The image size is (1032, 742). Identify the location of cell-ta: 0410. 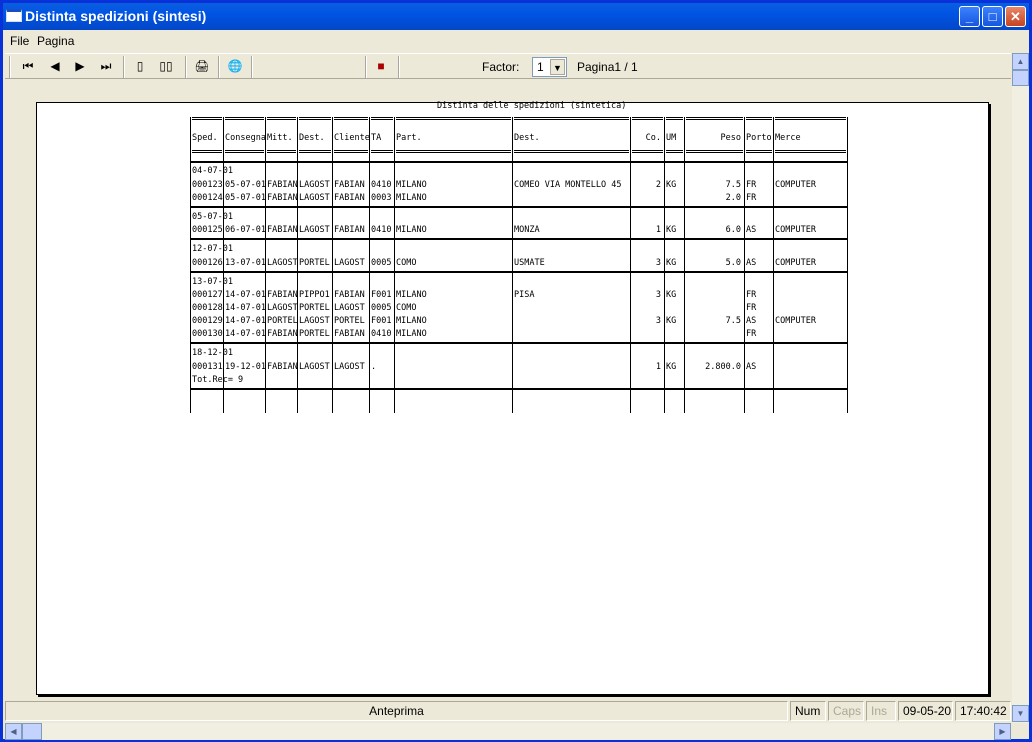
(381, 184).